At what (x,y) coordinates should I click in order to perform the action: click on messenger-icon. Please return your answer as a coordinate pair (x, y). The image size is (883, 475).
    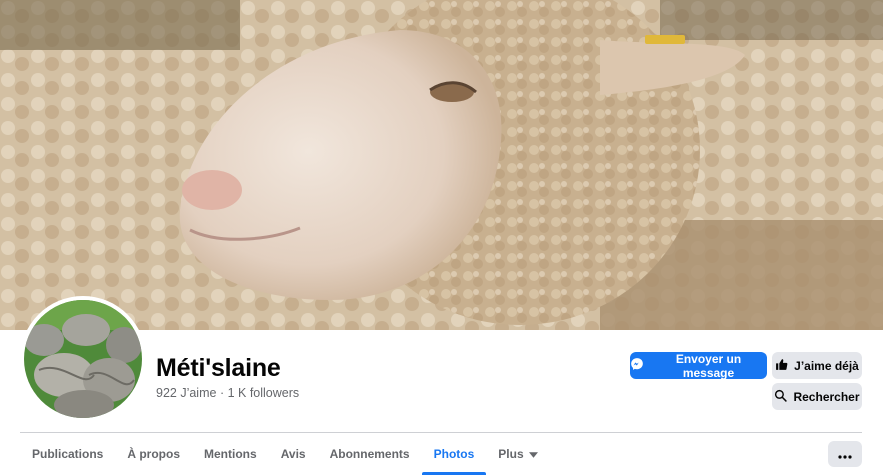
    Looking at the image, I should click on (637, 365).